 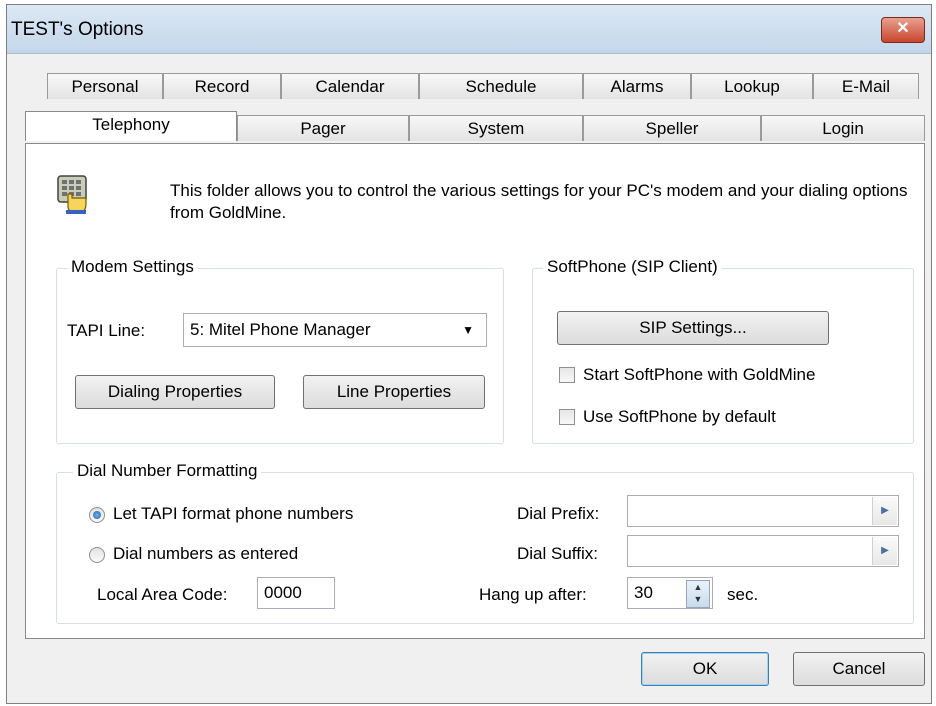 What do you see at coordinates (763, 511) in the screenshot?
I see `dial-prefix-input: ▶` at bounding box center [763, 511].